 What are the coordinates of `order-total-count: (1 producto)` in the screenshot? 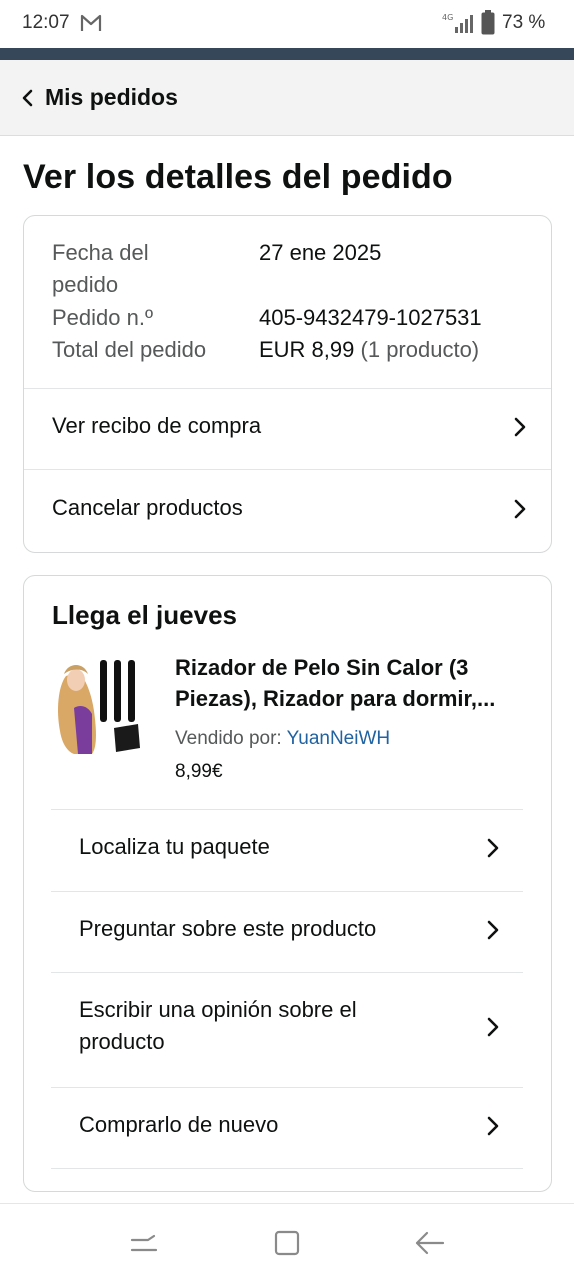 It's located at (420, 349).